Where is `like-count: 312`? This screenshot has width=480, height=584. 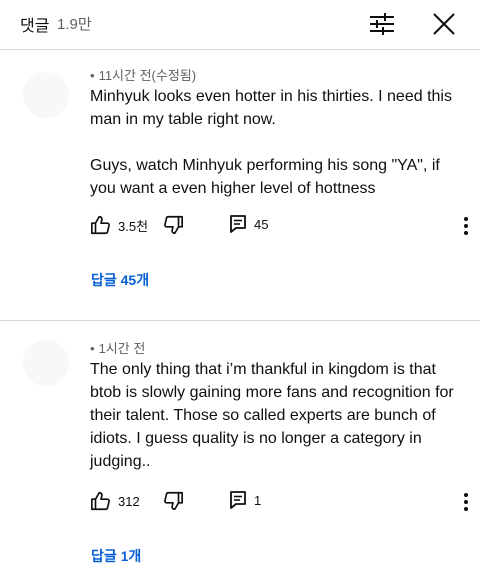
like-count: 312 is located at coordinates (129, 501).